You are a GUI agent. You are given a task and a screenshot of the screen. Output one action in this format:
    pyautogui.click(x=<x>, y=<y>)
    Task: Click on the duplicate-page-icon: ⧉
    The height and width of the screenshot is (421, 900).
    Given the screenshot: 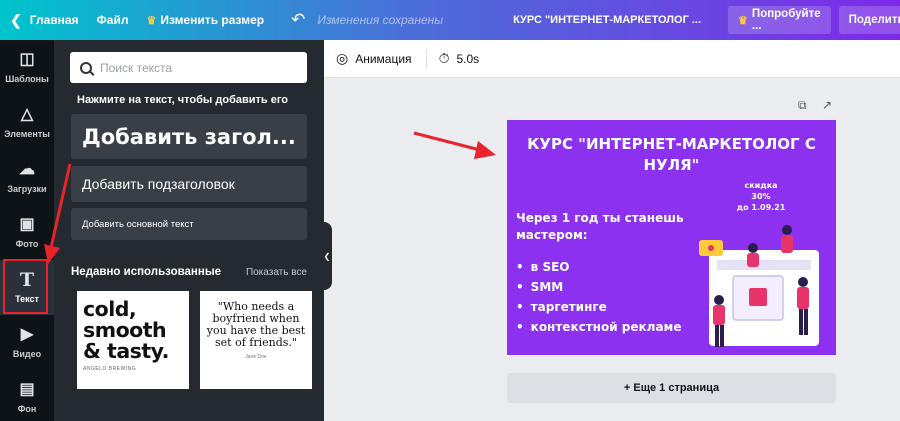 What is the action you would take?
    pyautogui.click(x=802, y=105)
    